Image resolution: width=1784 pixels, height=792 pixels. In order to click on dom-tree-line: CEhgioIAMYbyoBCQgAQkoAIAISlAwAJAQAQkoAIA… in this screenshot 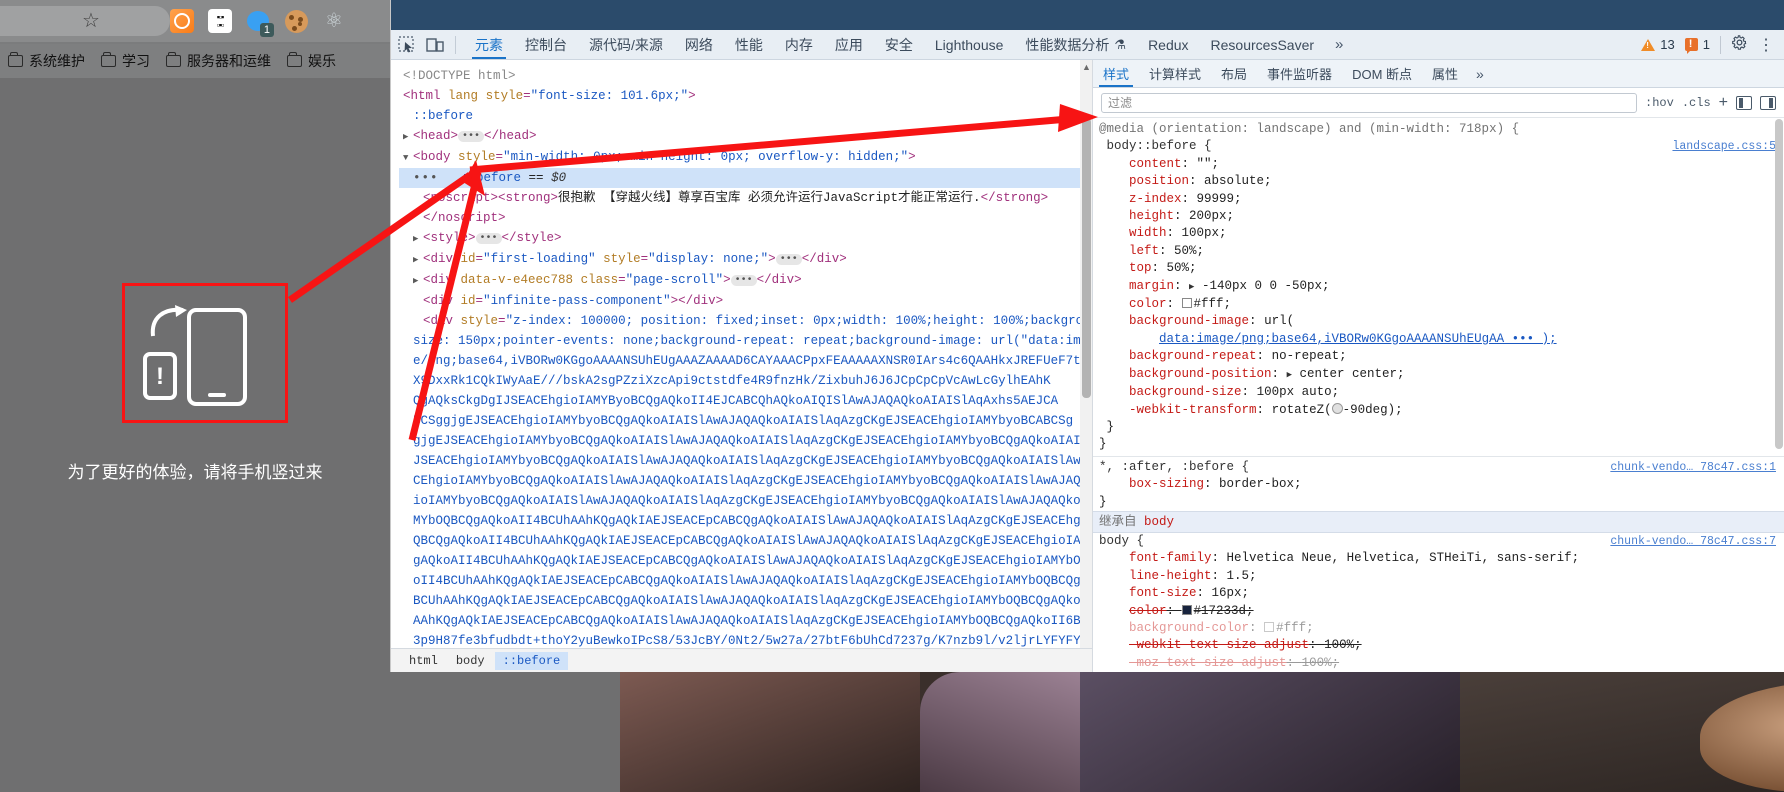, I will do `click(745, 481)`.